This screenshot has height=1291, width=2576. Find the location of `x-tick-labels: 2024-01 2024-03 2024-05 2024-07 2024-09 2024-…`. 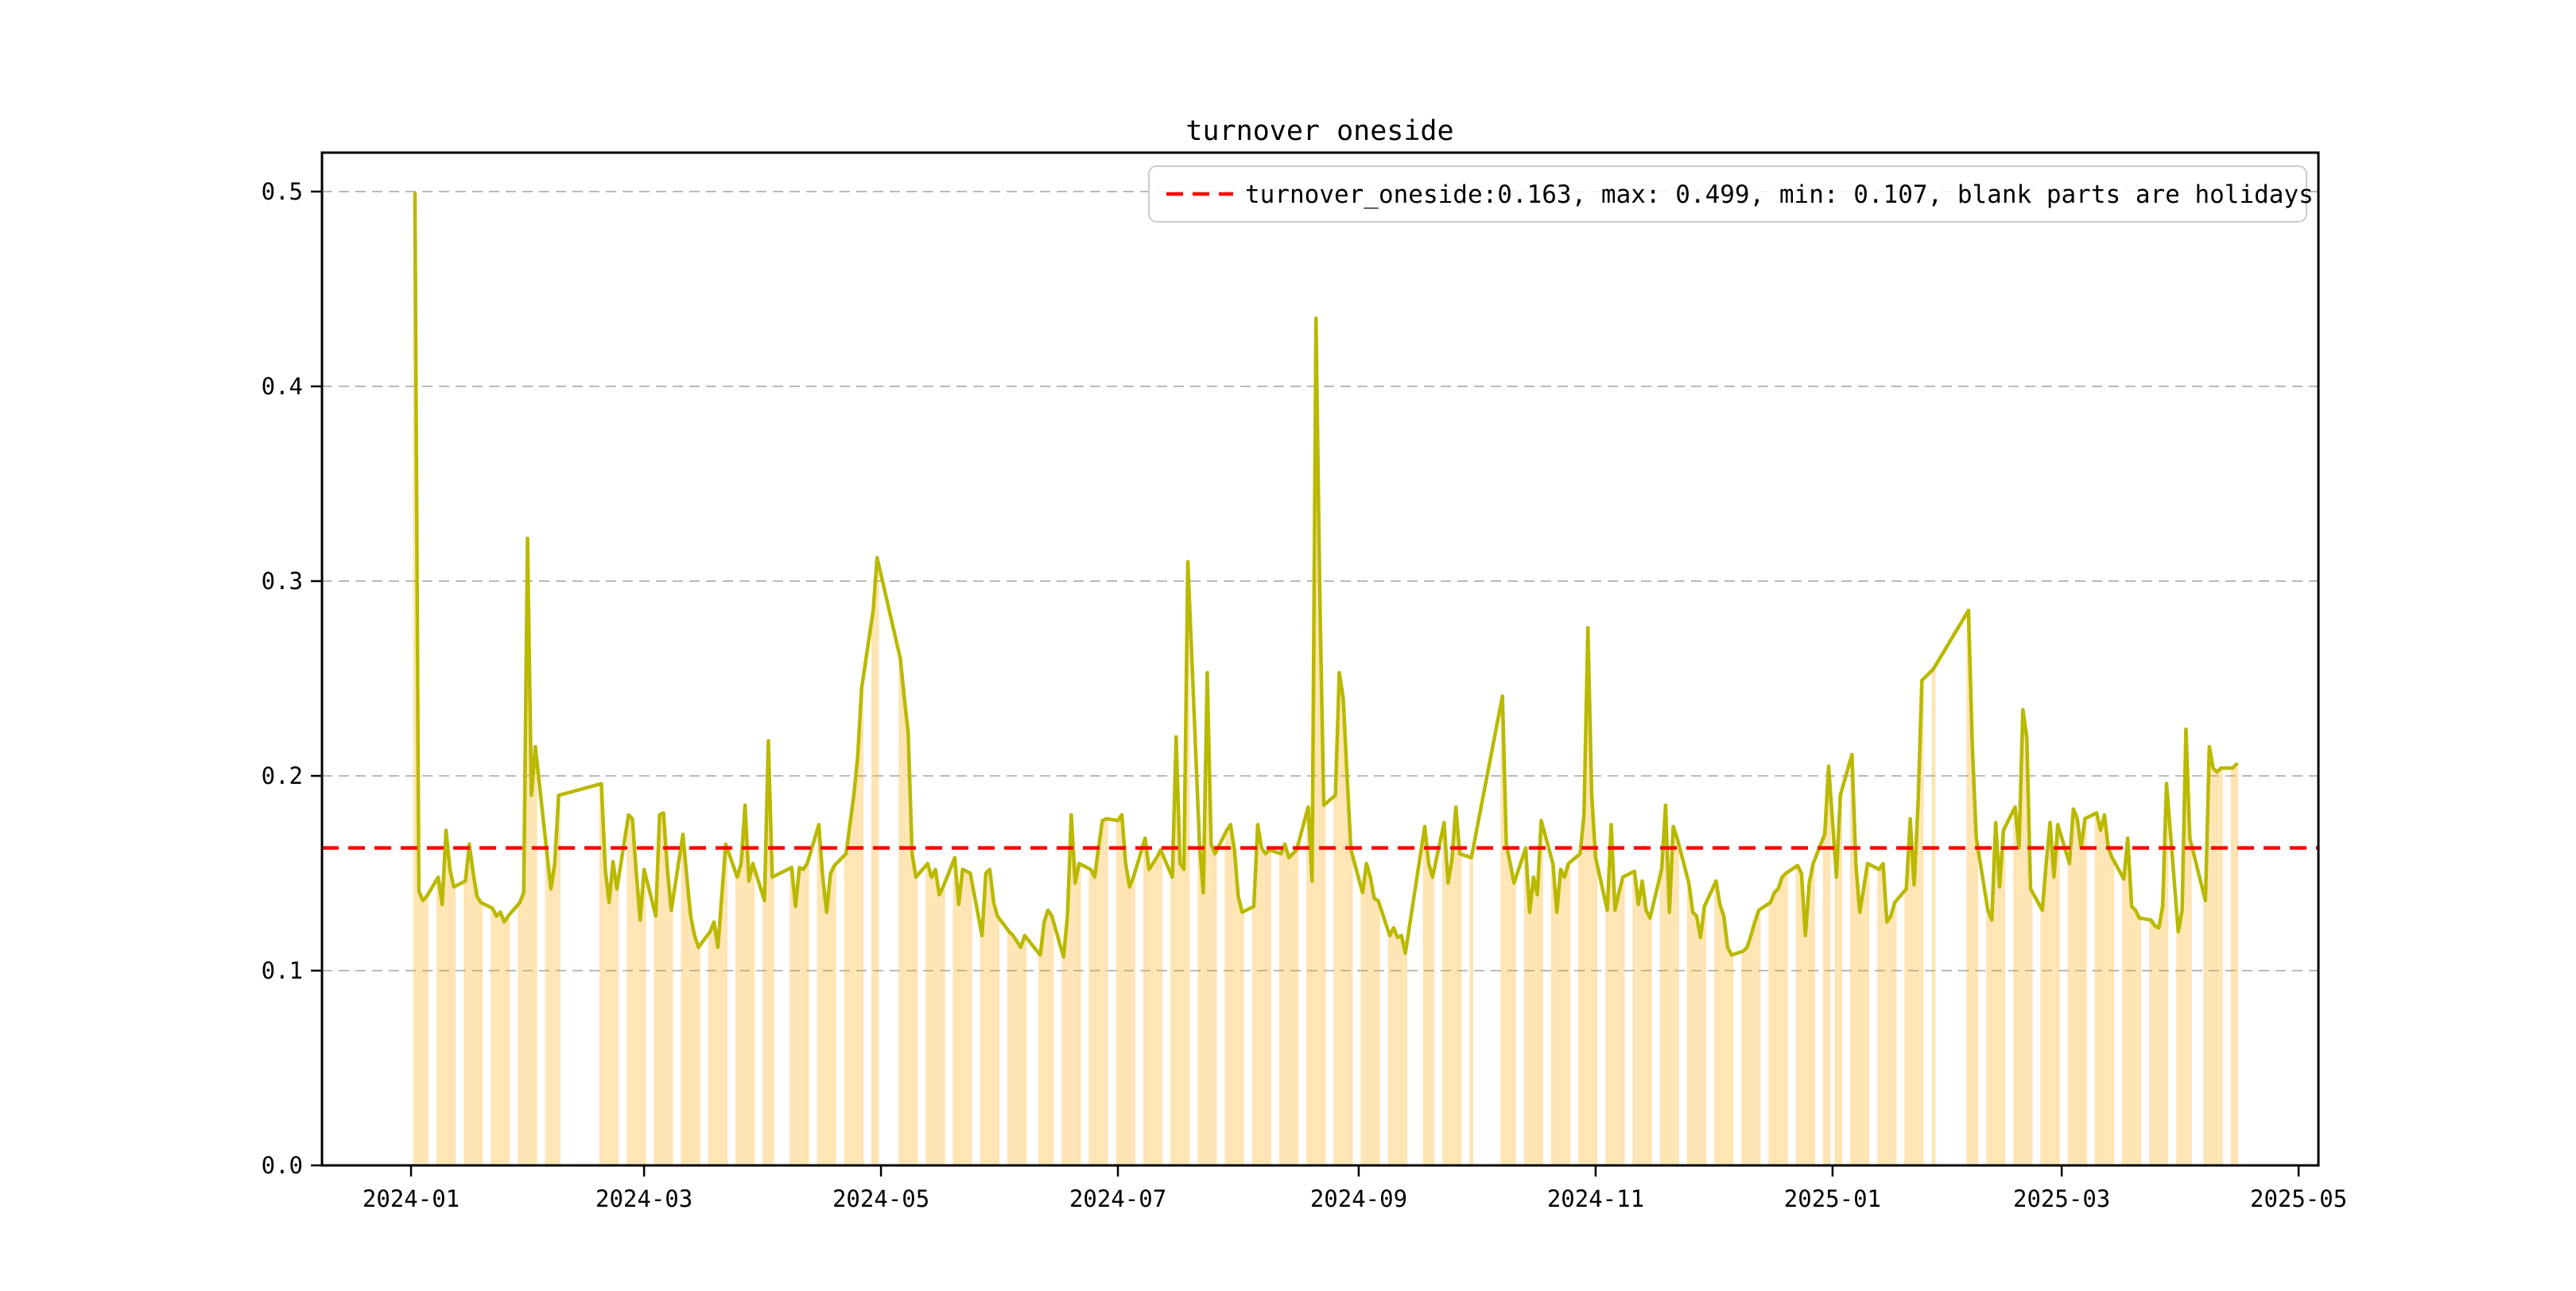

x-tick-labels: 2024-01 2024-03 2024-05 2024-07 2024-09 2024-… is located at coordinates (1355, 1198).